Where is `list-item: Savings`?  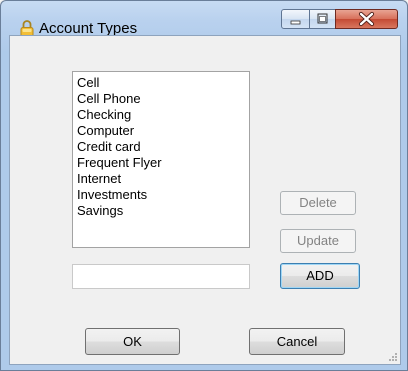 list-item: Savings is located at coordinates (163, 211).